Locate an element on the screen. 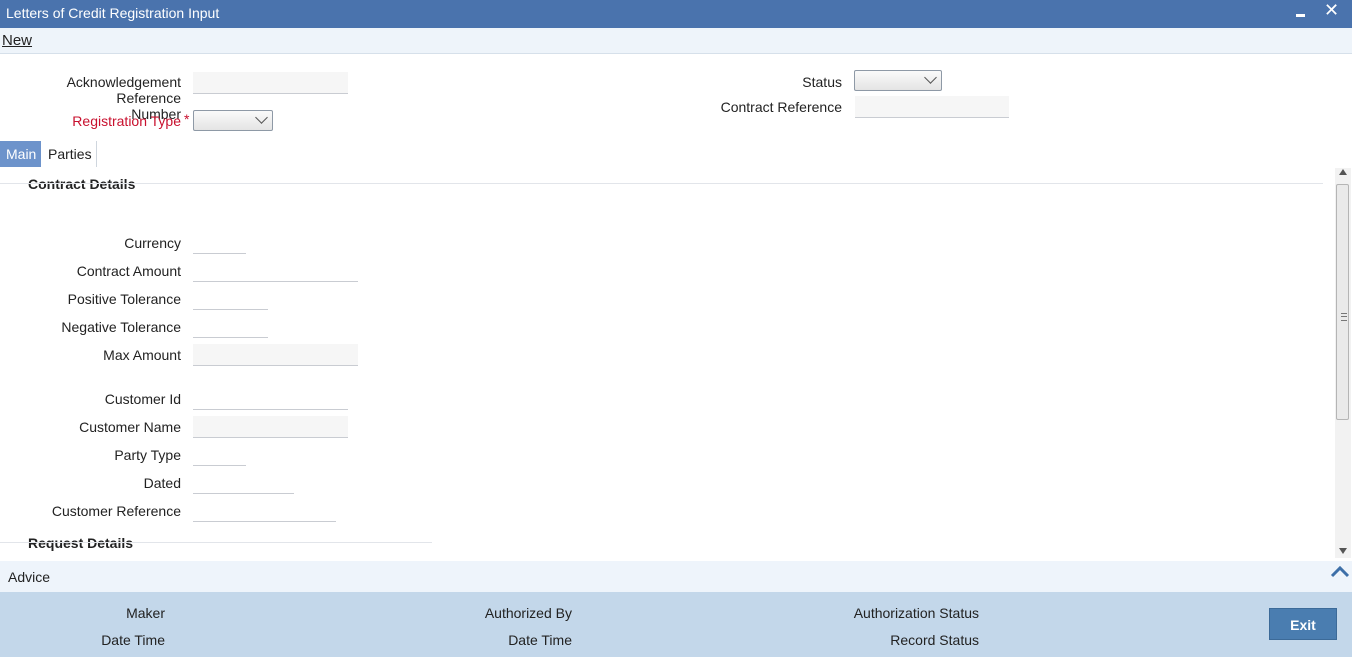 The image size is (1352, 657). party-type-input is located at coordinates (219, 455).